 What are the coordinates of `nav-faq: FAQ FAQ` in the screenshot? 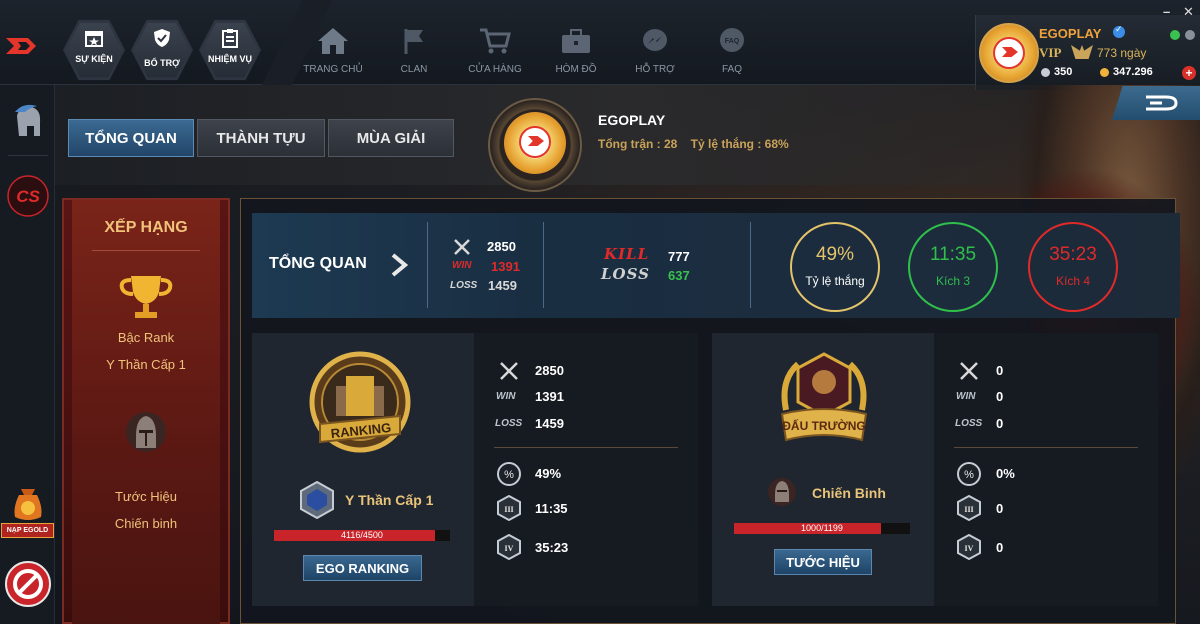 It's located at (732, 50).